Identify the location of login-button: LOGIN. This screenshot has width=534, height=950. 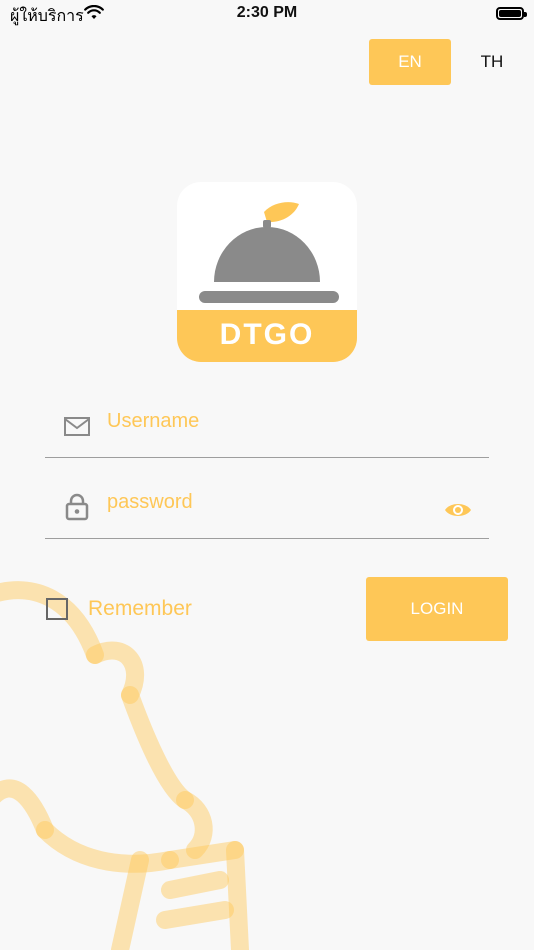
(437, 609).